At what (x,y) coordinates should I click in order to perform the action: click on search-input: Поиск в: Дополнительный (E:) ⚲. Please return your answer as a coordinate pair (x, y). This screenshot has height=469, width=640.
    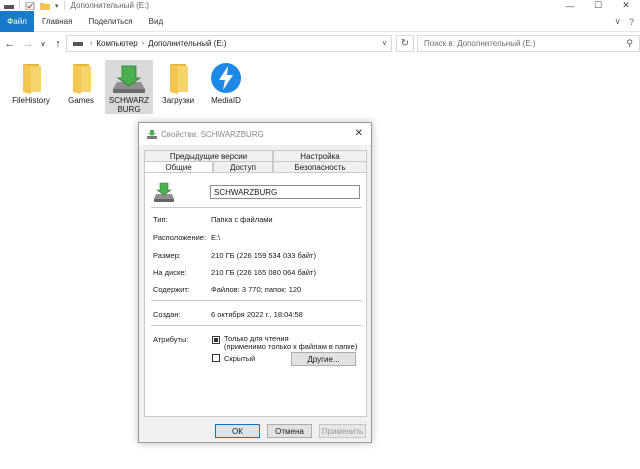
    Looking at the image, I should click on (528, 43).